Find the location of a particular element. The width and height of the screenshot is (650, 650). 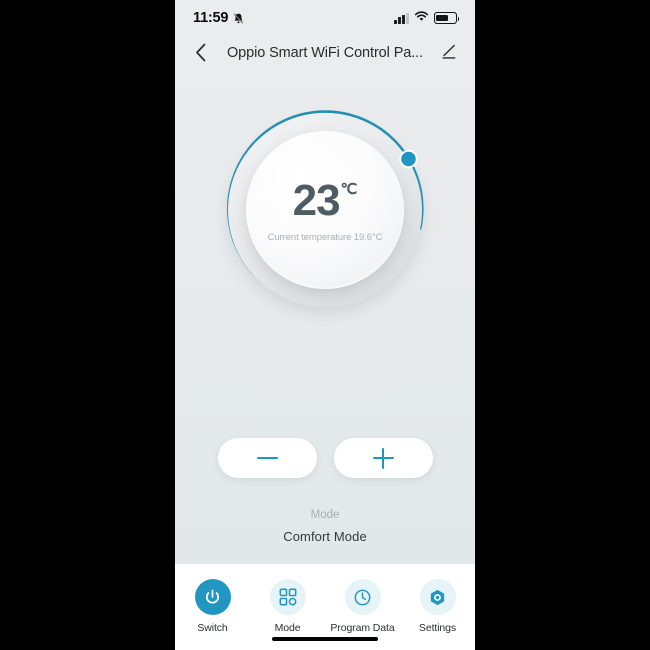

hexagon-gear-icon is located at coordinates (437, 597).